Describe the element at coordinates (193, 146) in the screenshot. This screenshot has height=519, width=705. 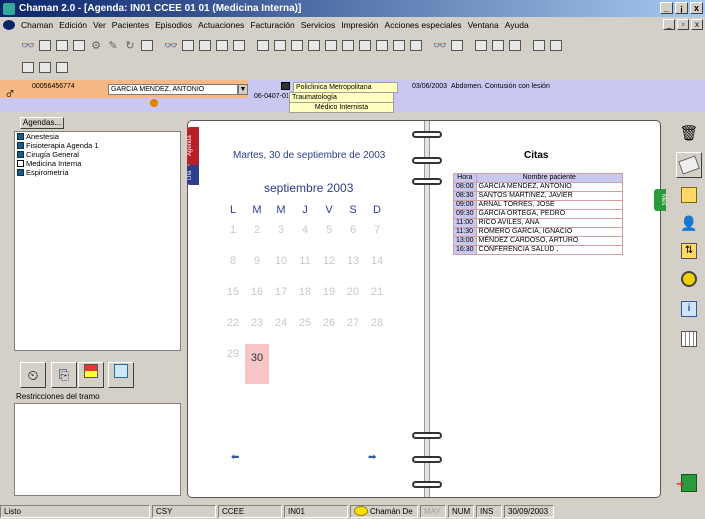
I see `tab-agenda: Agenda` at that location.